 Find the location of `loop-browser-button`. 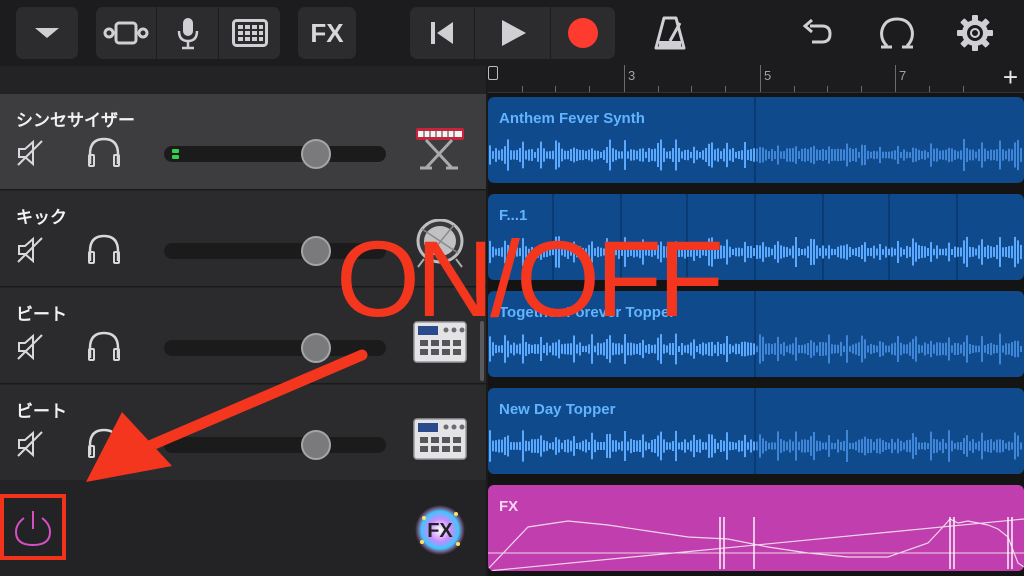

loop-browser-button is located at coordinates (897, 33).